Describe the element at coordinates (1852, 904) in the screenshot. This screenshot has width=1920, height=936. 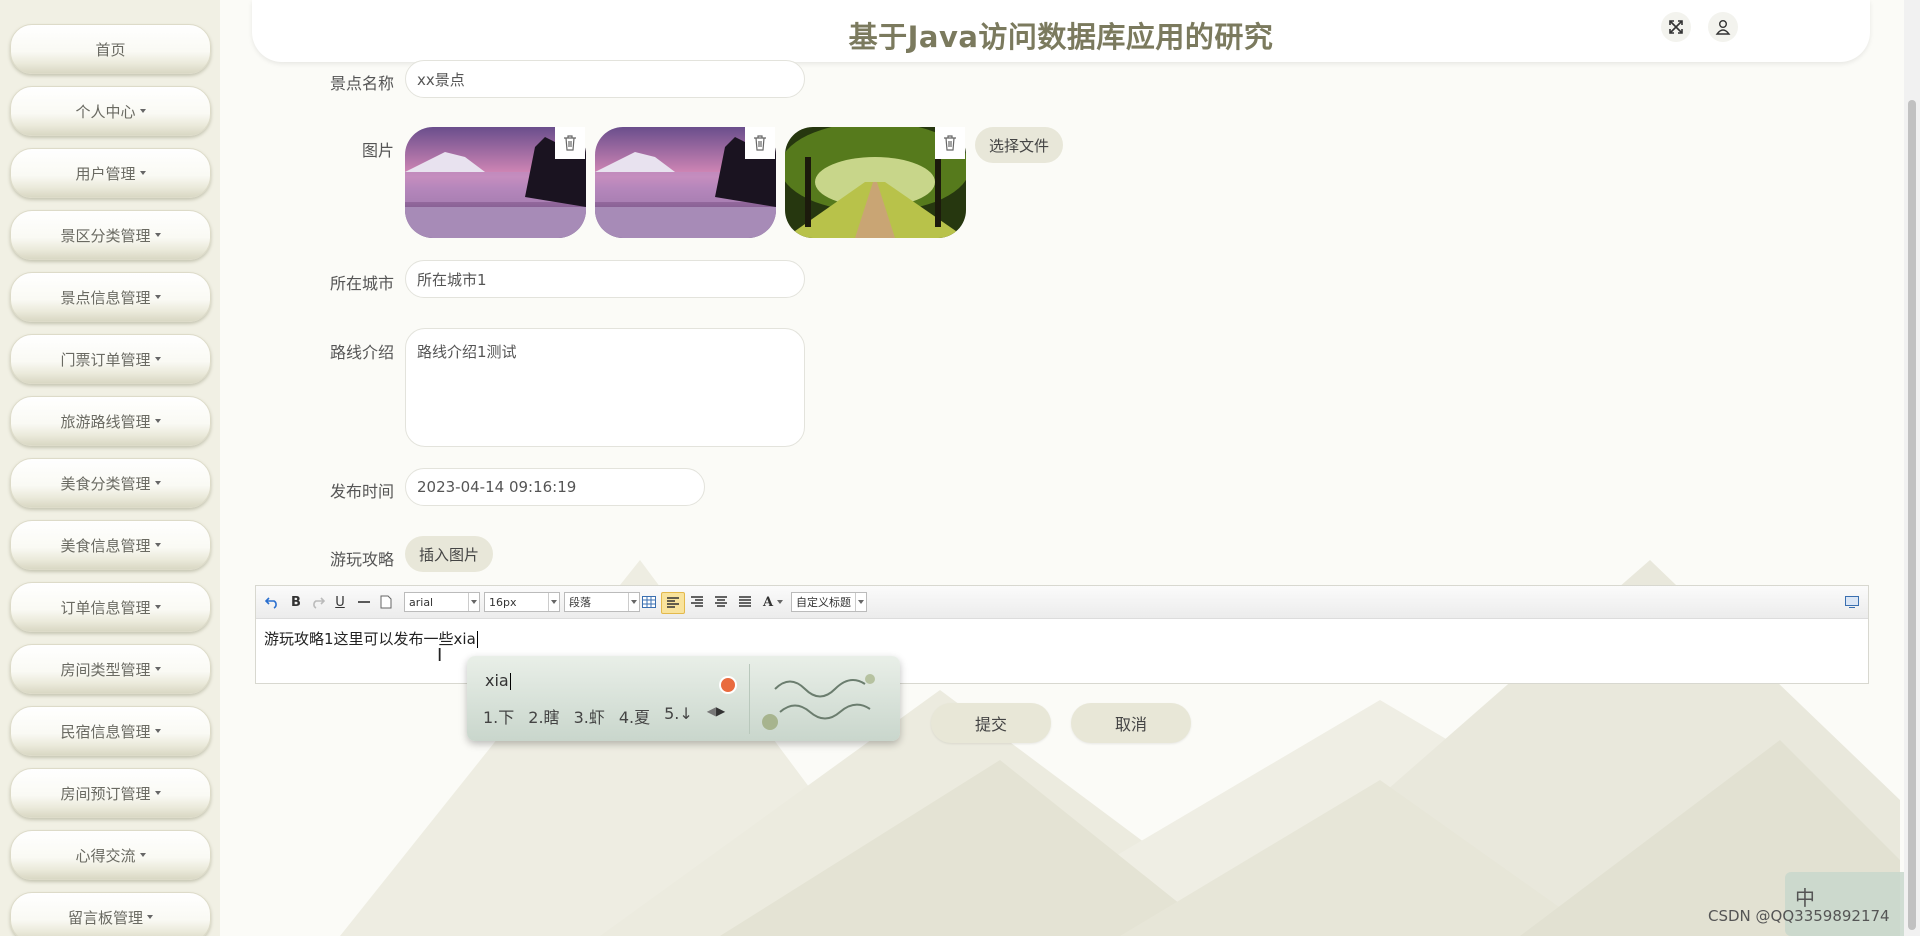
I see `ime-status-tray: 中` at that location.